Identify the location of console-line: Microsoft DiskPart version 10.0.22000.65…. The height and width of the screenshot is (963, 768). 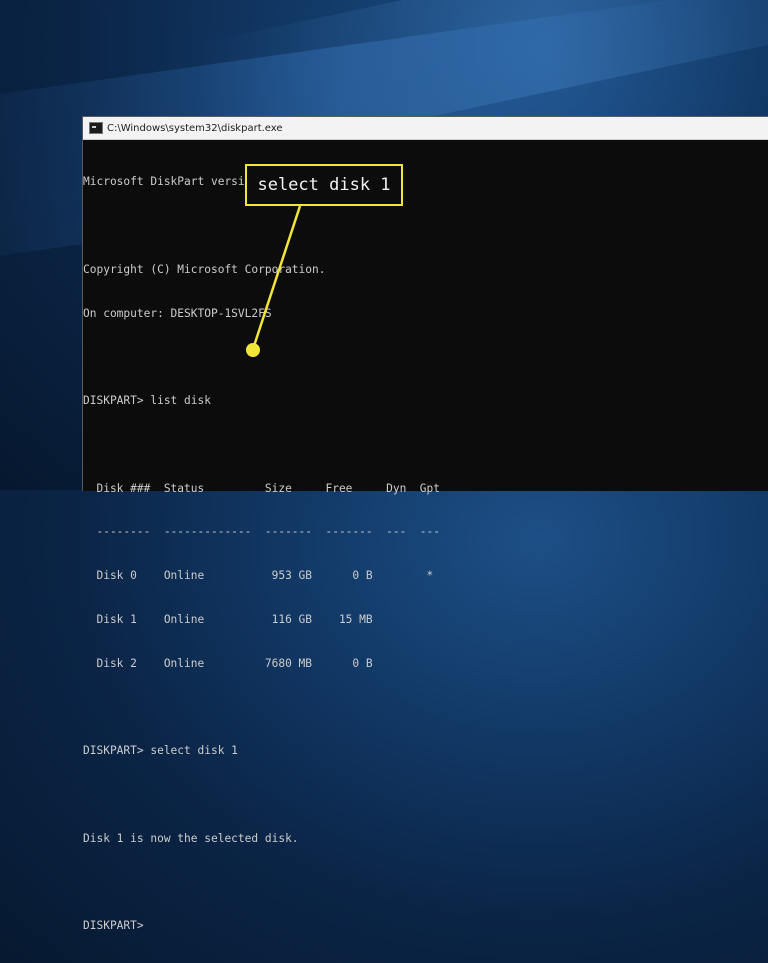
(221, 182).